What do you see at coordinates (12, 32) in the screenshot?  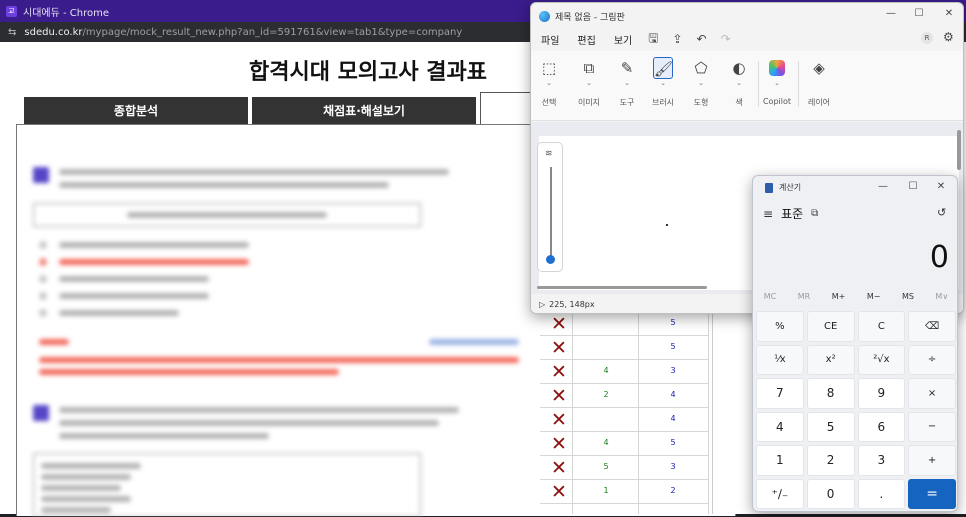 I see `site-settings-icon: ⇆` at bounding box center [12, 32].